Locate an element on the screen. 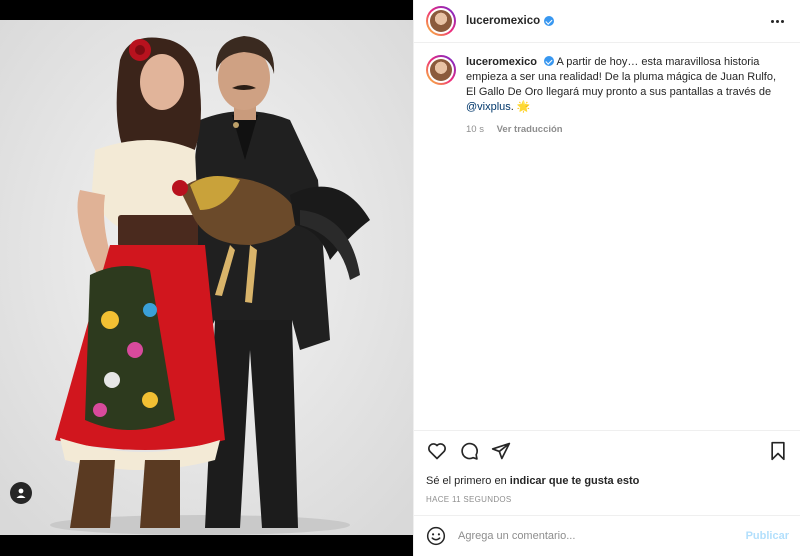  post-age: 10 s is located at coordinates (475, 129).